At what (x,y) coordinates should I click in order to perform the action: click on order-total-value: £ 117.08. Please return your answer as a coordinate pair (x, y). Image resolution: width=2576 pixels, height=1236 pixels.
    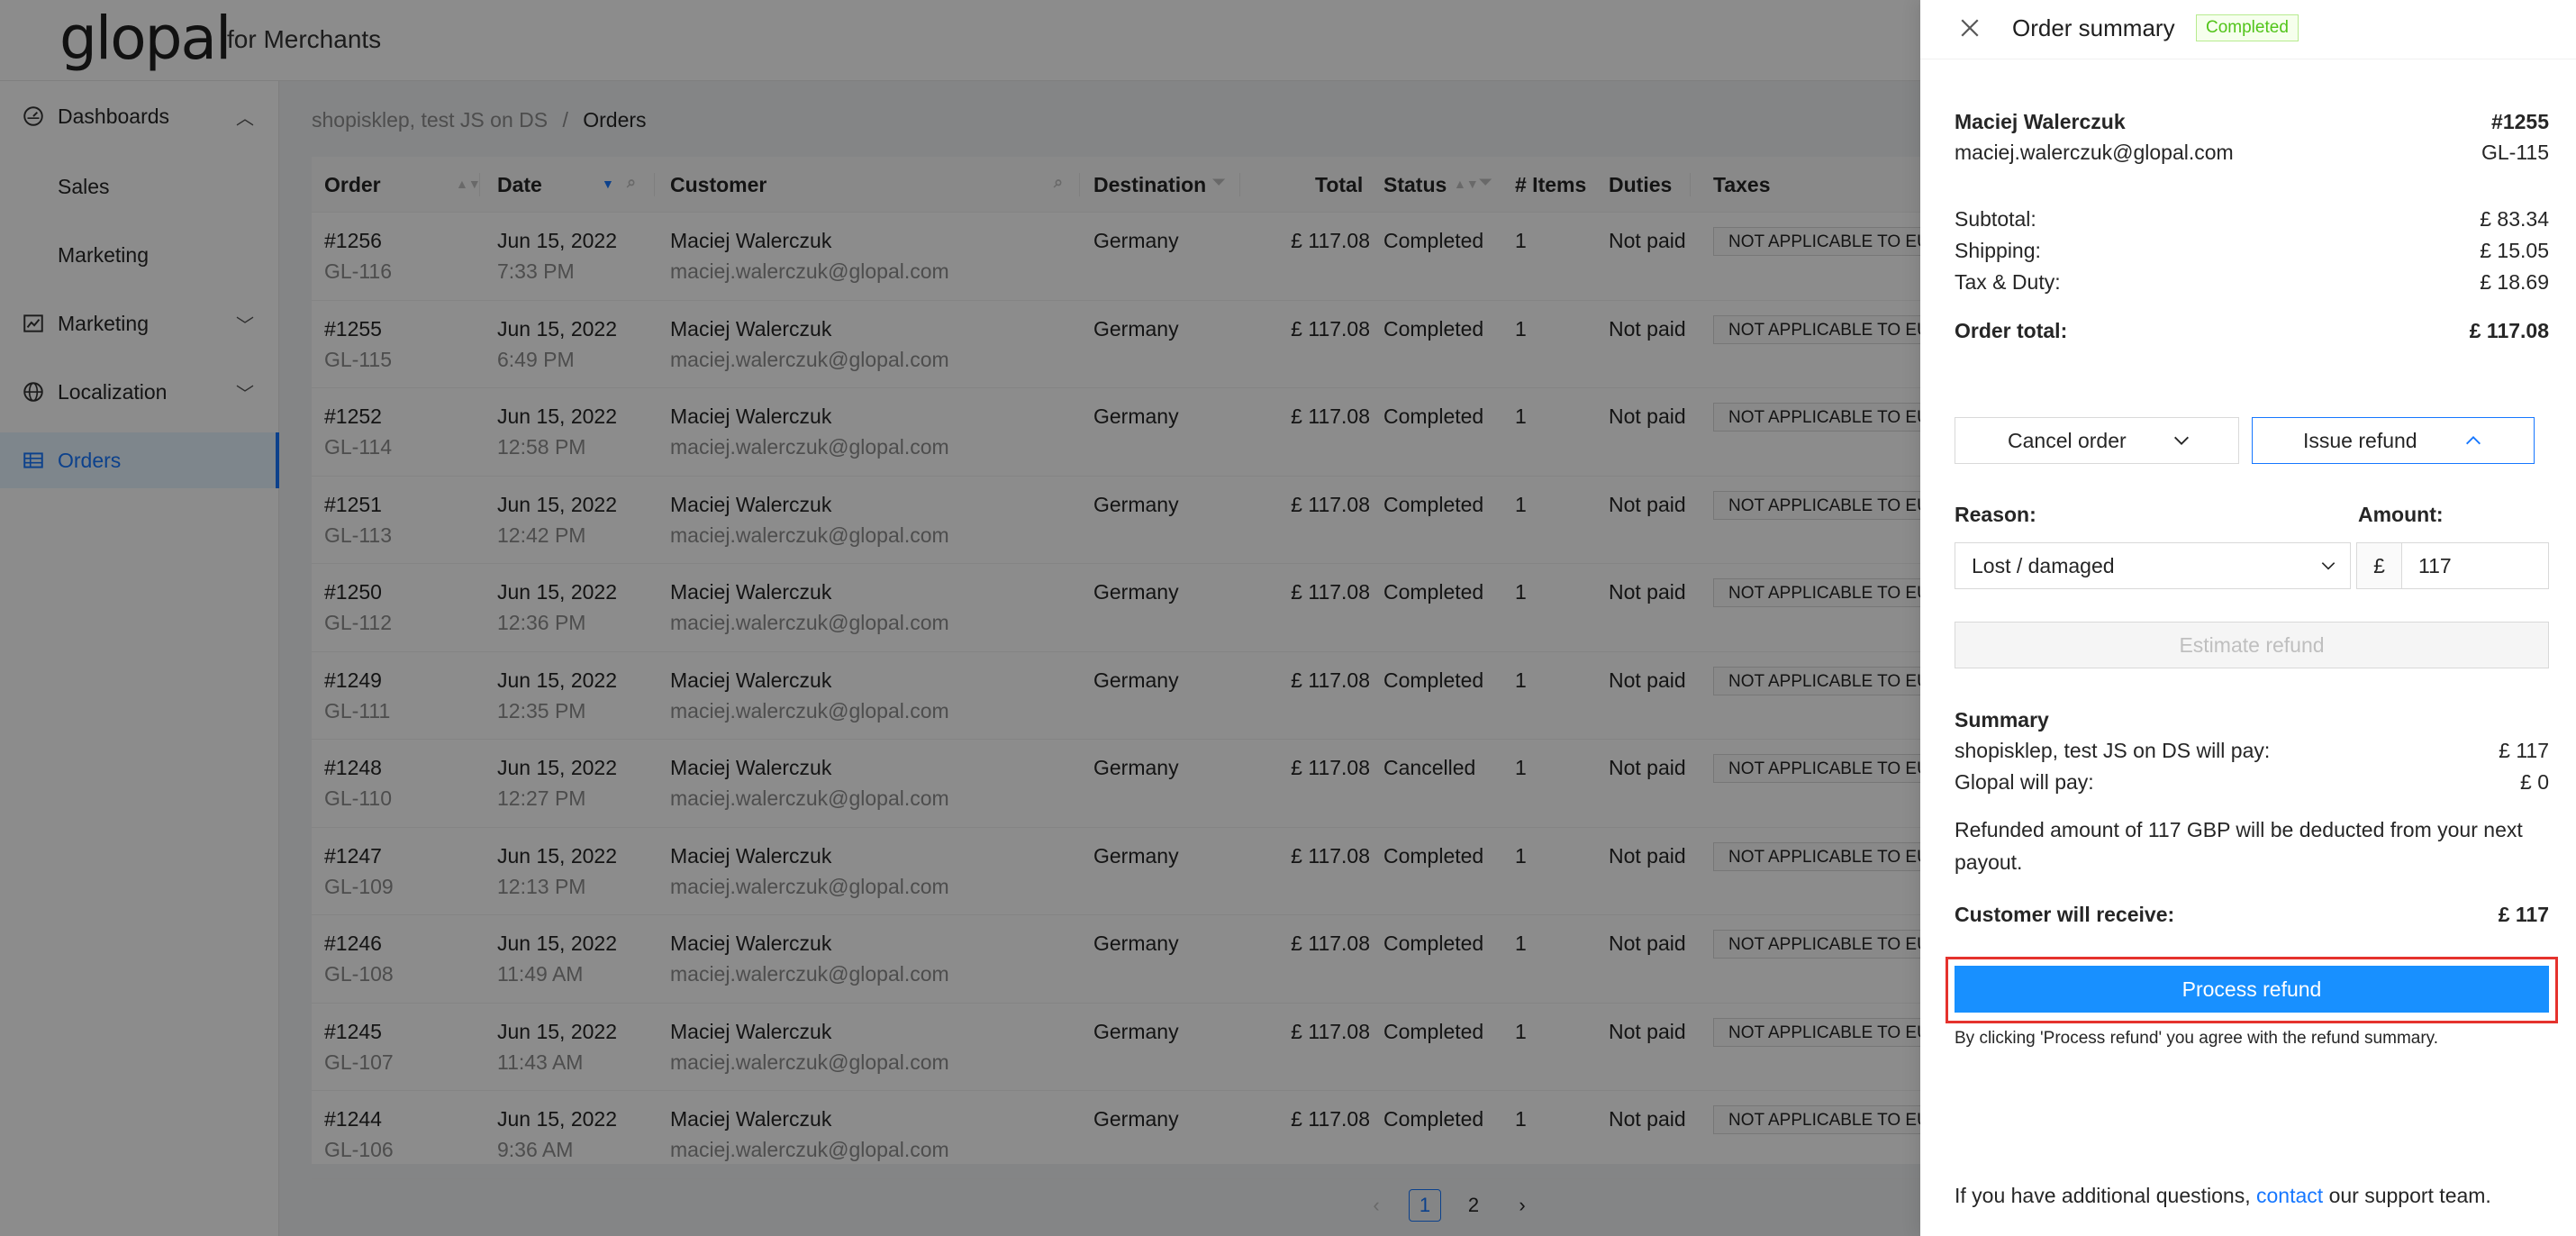
    Looking at the image, I should click on (2509, 330).